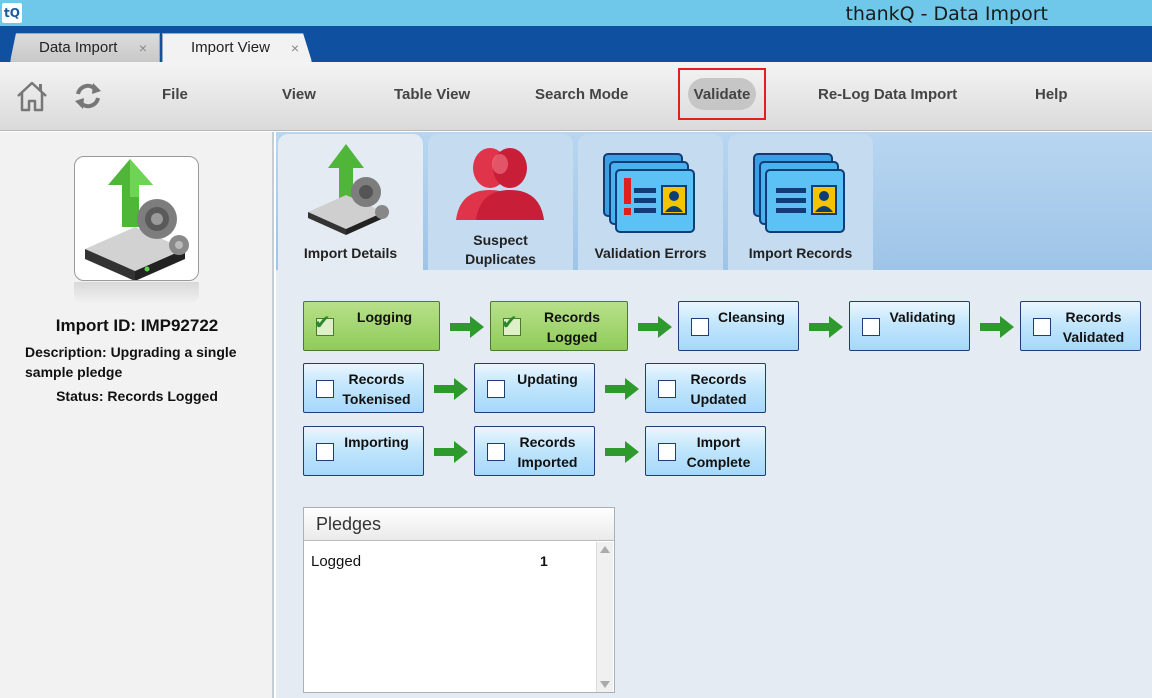 Image resolution: width=1152 pixels, height=698 pixels. What do you see at coordinates (946, 14) in the screenshot?
I see `window-title: thankQ - Data Import` at bounding box center [946, 14].